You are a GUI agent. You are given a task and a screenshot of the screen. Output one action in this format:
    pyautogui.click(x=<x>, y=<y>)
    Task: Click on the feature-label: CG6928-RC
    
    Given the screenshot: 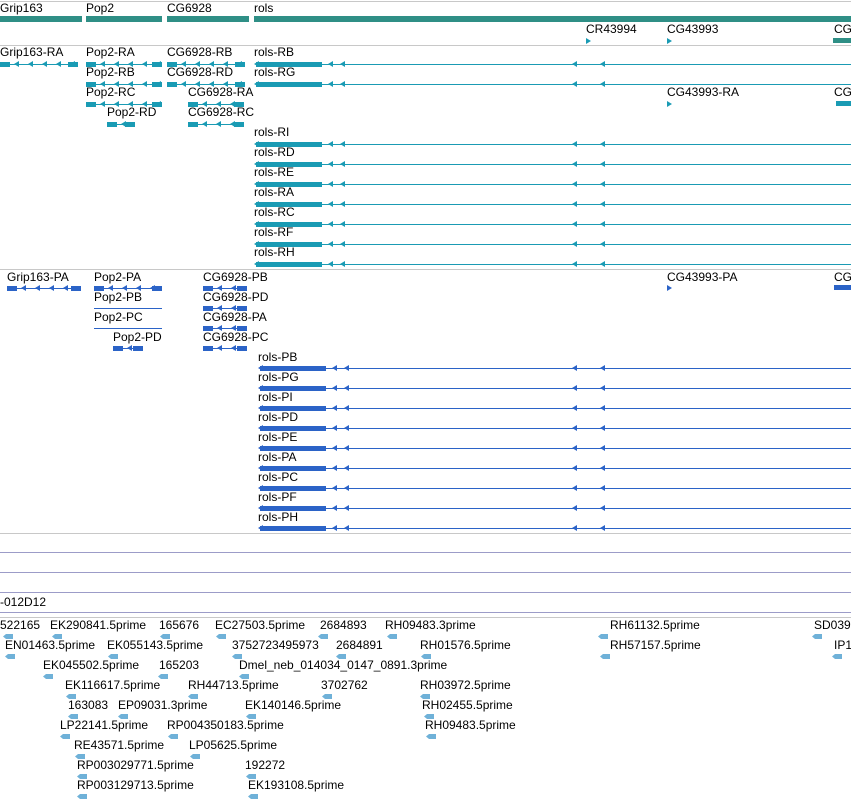 What is the action you would take?
    pyautogui.click(x=221, y=112)
    